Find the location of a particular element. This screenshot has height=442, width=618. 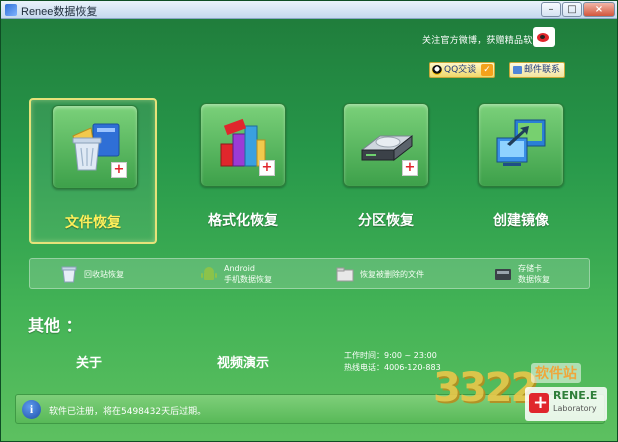

sub-memory-card-recovery: 存储卡 数据恢复 is located at coordinates (539, 274).